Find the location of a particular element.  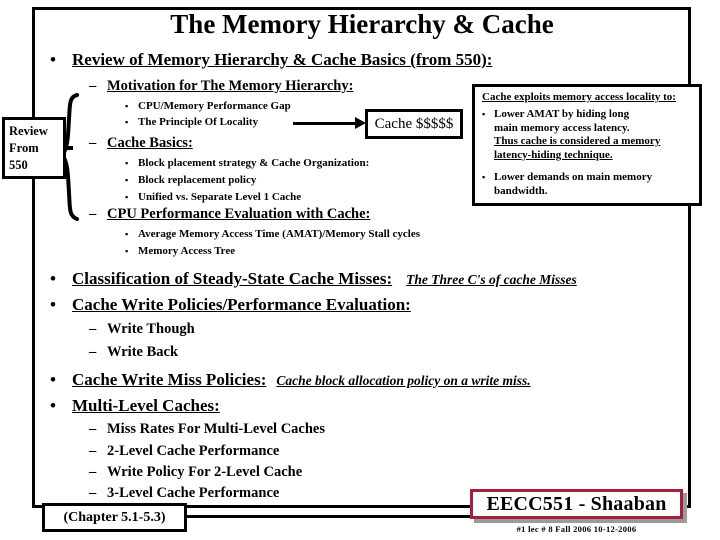

locality-callout-line: bandwidth. is located at coordinates (521, 190).